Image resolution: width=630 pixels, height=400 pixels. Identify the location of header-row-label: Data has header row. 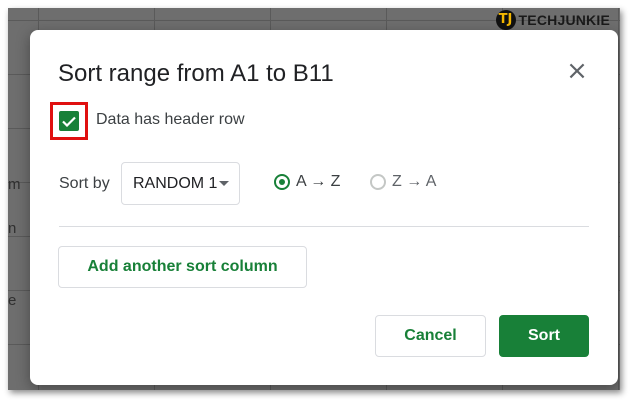
(170, 119).